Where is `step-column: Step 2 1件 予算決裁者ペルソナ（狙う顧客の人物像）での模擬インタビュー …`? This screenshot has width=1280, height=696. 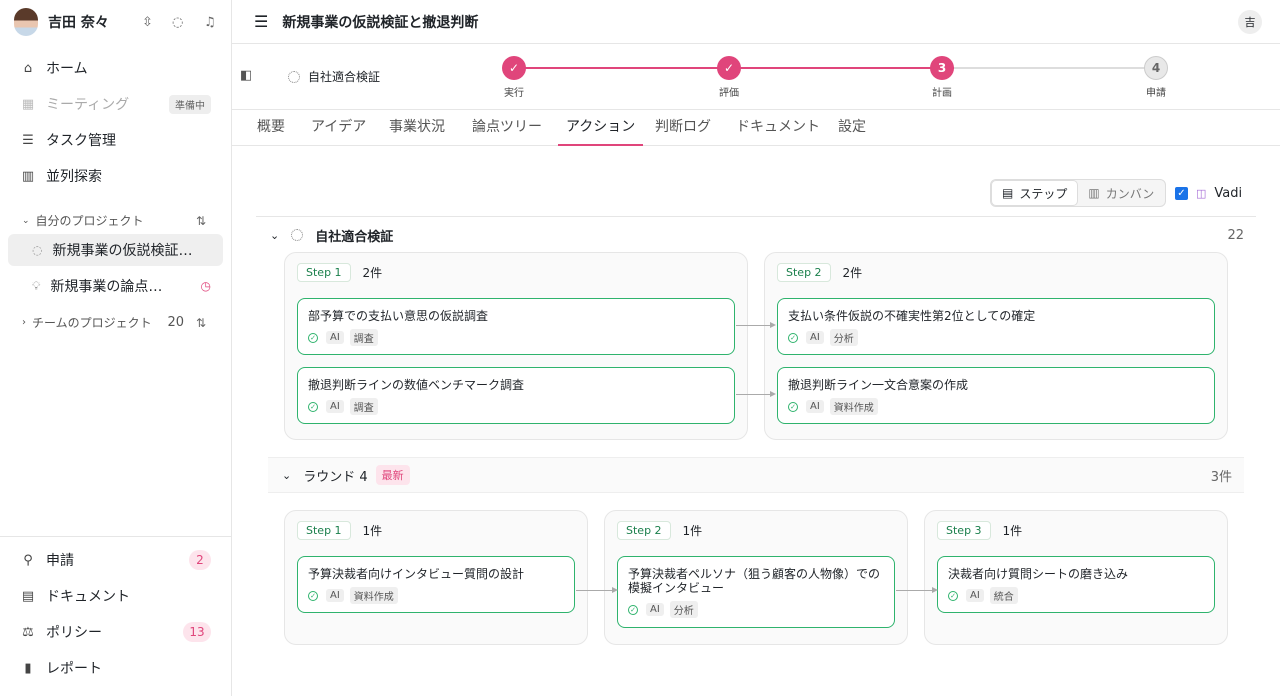
step-column: Step 2 1件 予算決裁者ペルソナ（狙う顧客の人物像）での模擬インタビュー … is located at coordinates (756, 577).